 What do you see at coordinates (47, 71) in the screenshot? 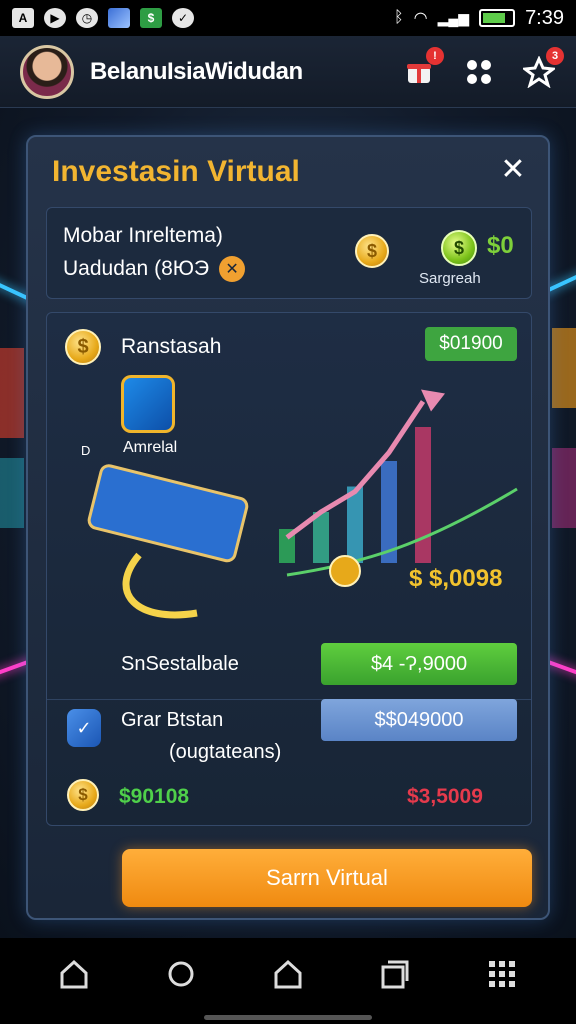
I see `avatar` at bounding box center [47, 71].